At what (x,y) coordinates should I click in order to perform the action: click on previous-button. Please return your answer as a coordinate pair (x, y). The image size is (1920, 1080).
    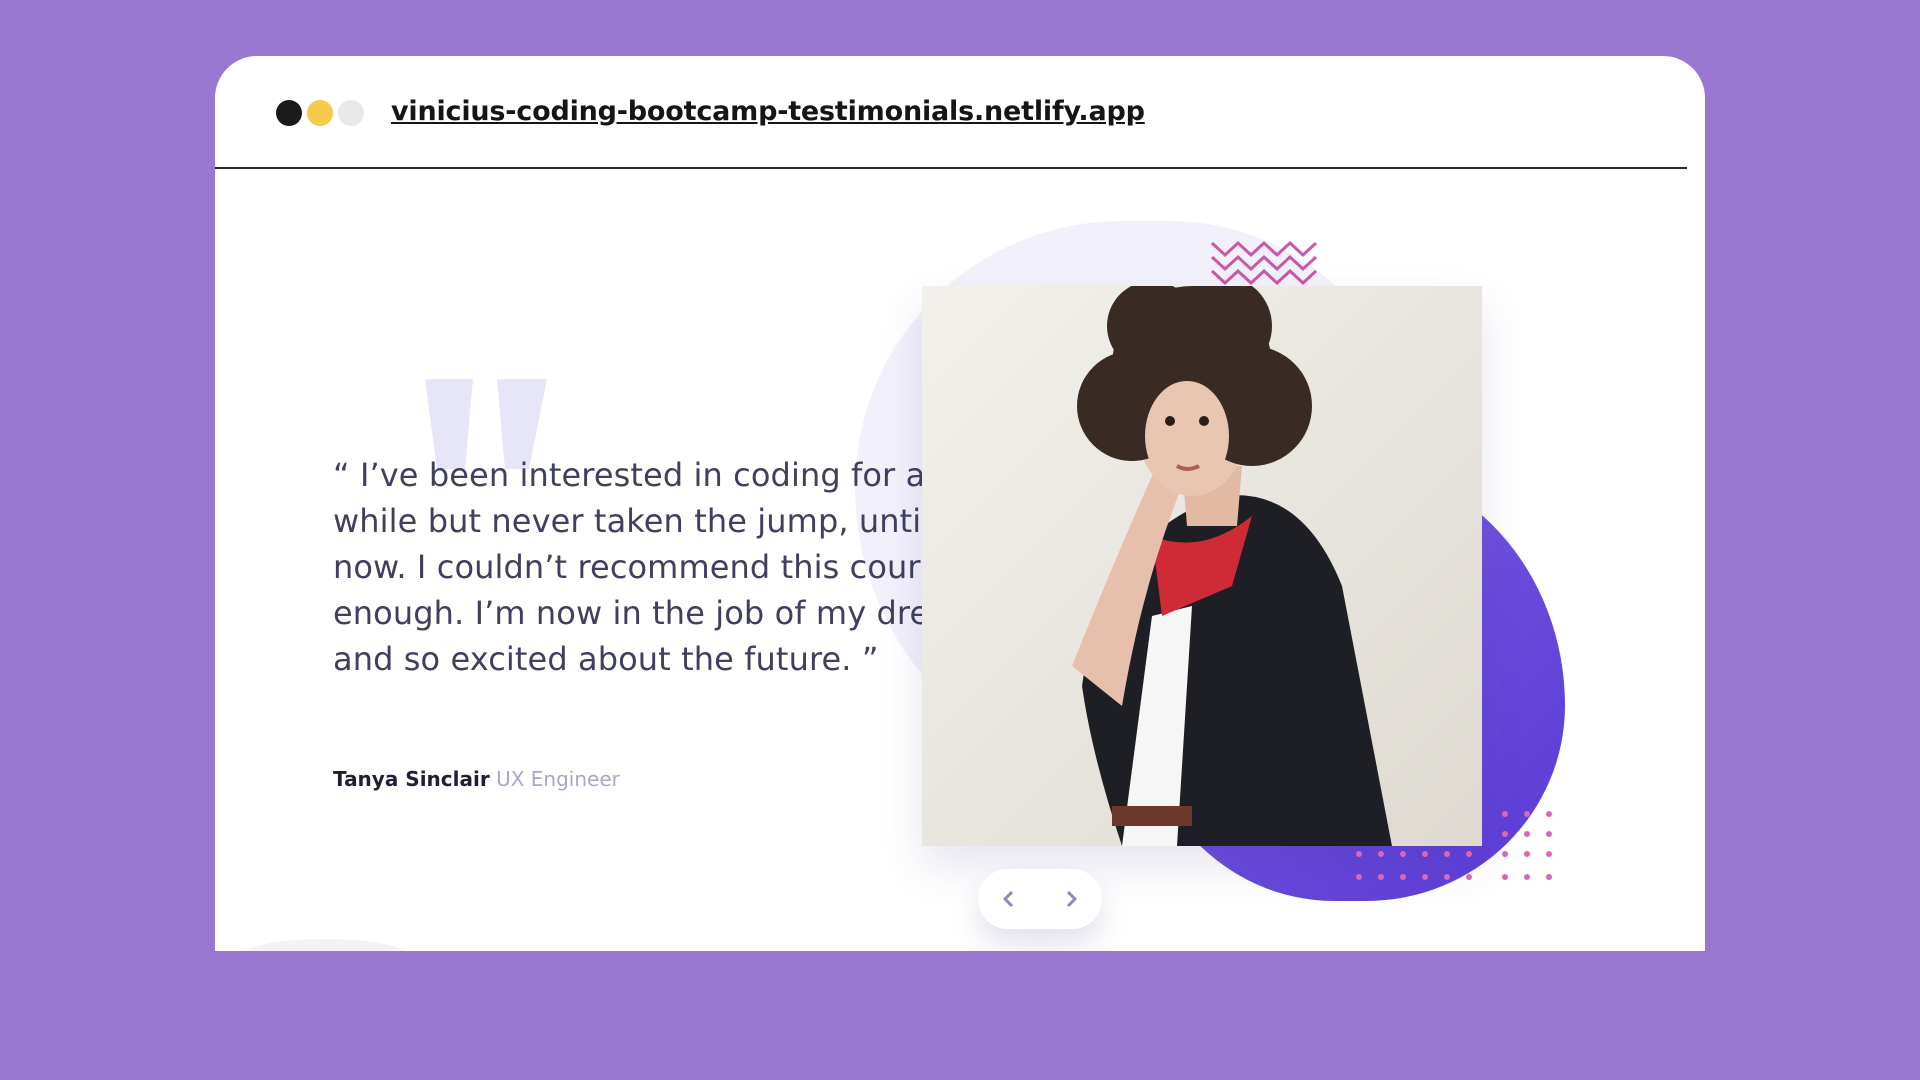
    Looking at the image, I should click on (1009, 899).